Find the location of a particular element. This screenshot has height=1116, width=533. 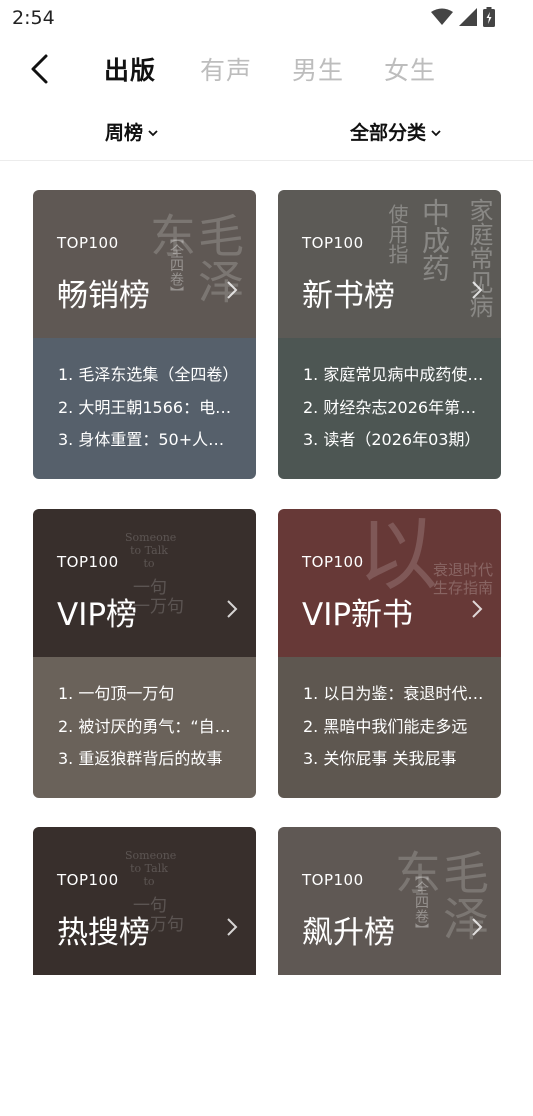

card-title: 飙升榜 is located at coordinates (348, 933).